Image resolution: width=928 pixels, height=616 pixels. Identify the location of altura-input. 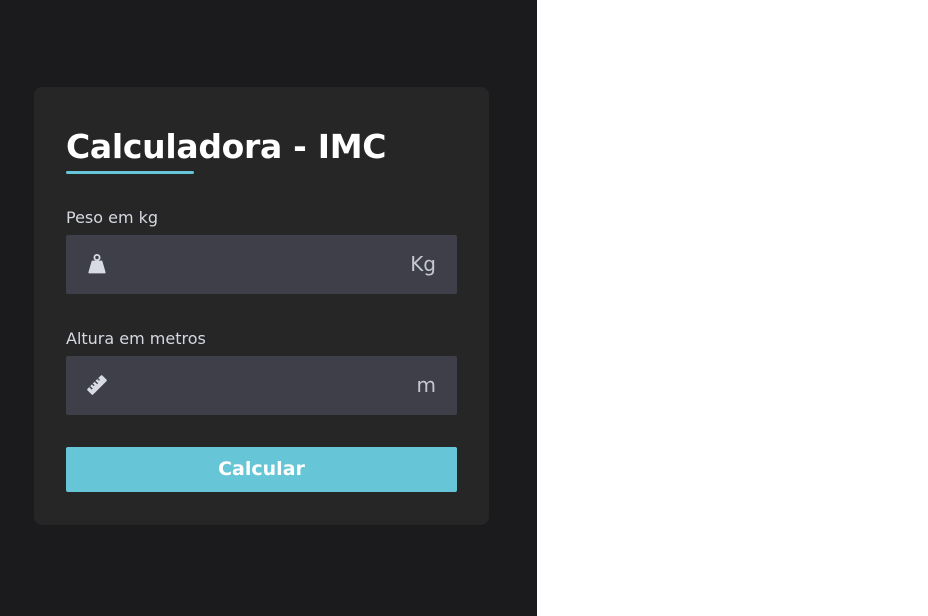
(256, 385).